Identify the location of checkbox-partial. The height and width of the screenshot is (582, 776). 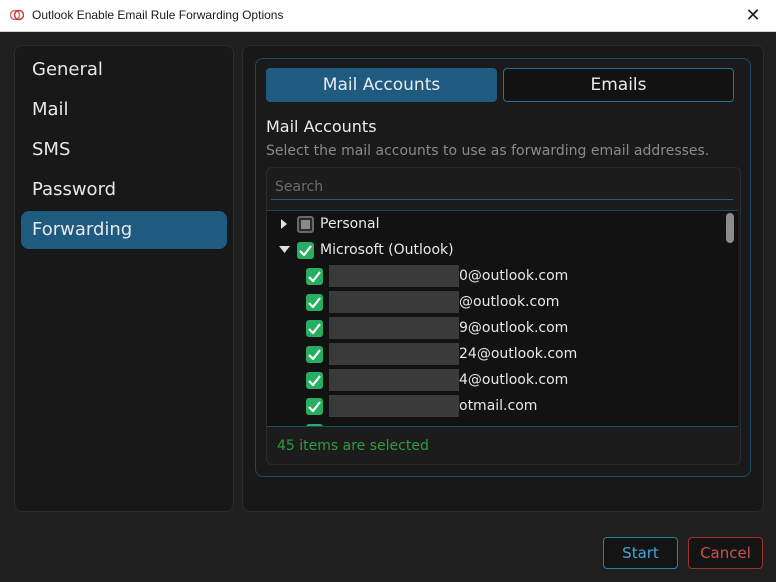
(305, 224).